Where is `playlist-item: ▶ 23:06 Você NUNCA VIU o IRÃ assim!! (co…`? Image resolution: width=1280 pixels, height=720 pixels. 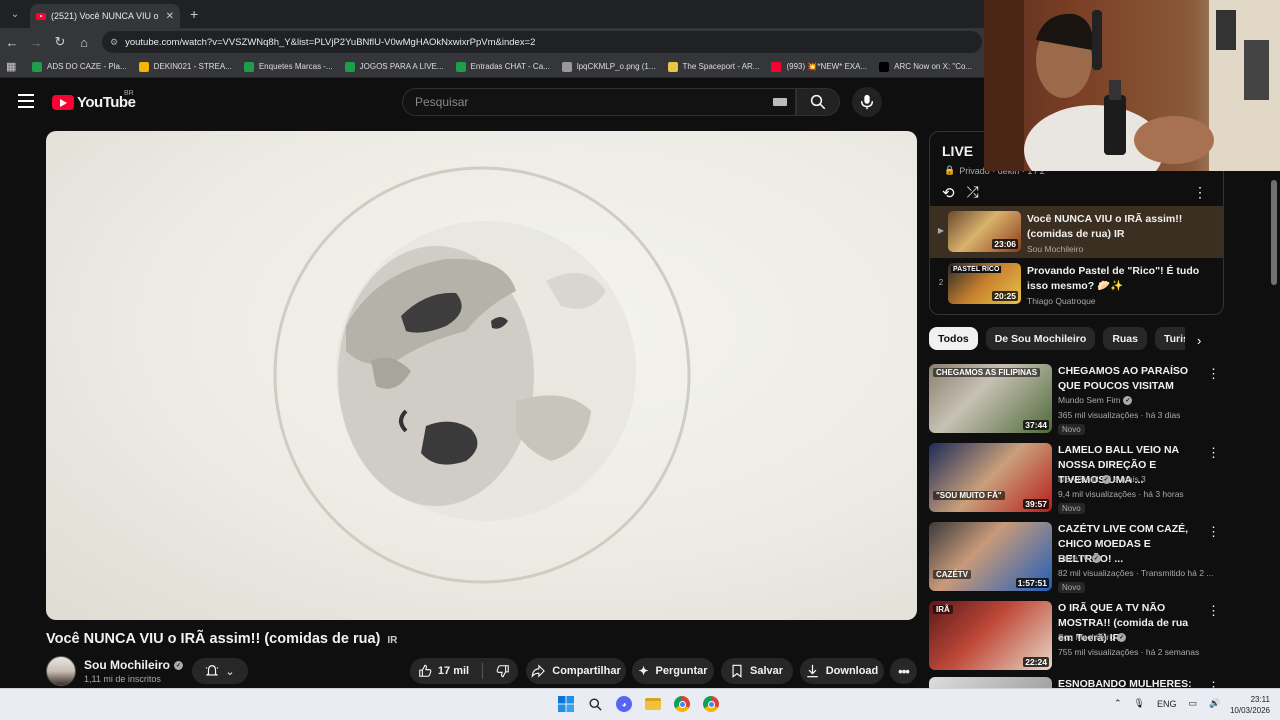 playlist-item: ▶ 23:06 Você NUNCA VIU o IRÃ assim!! (co… is located at coordinates (1076, 232).